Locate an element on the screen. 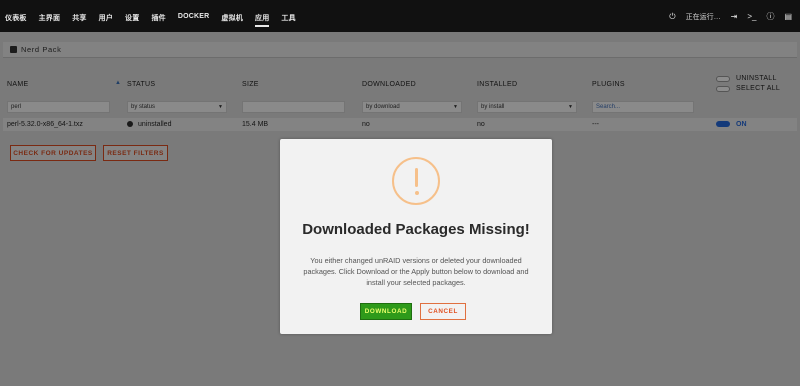  reset-filters-button: RESET FILTERS is located at coordinates (135, 153).